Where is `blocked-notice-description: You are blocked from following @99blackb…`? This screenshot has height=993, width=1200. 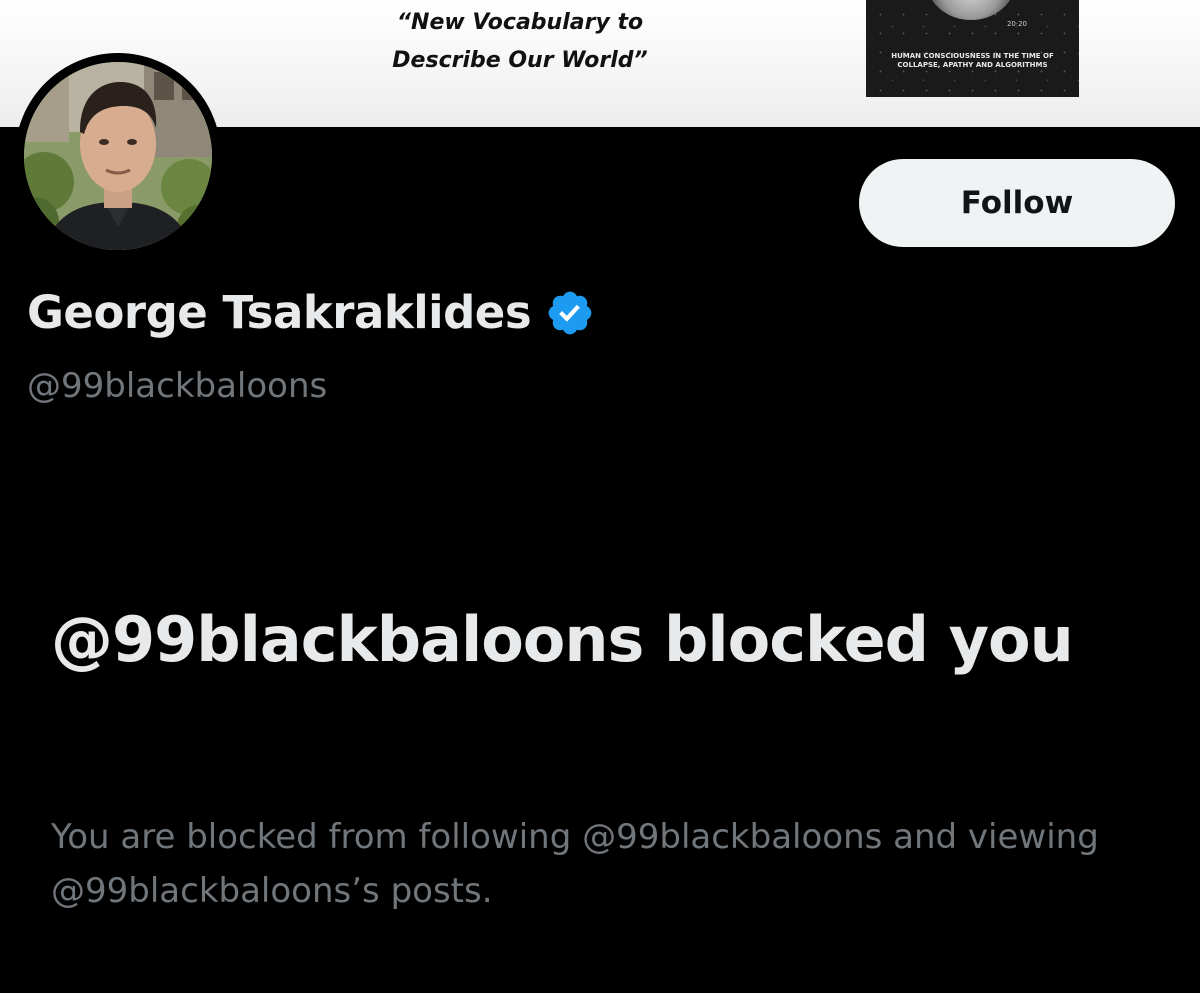 blocked-notice-description: You are blocked from following @99blackb… is located at coordinates (575, 864).